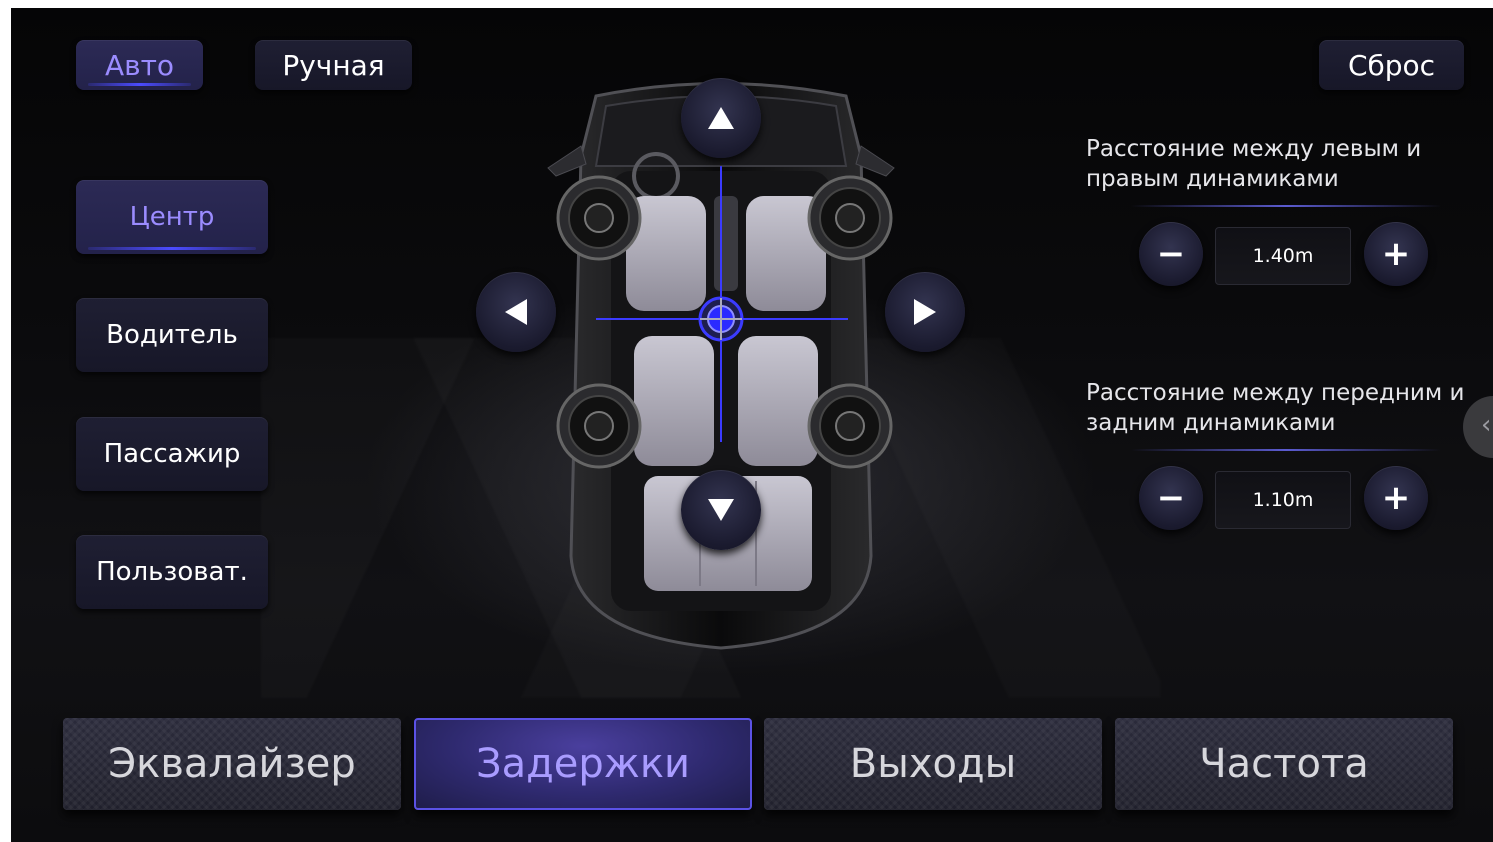  I want to click on preset-center-button: Центр, so click(172, 217).